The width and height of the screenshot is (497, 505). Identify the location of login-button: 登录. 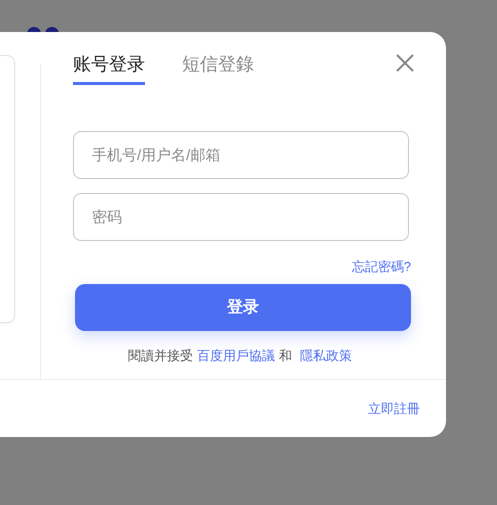
(243, 307).